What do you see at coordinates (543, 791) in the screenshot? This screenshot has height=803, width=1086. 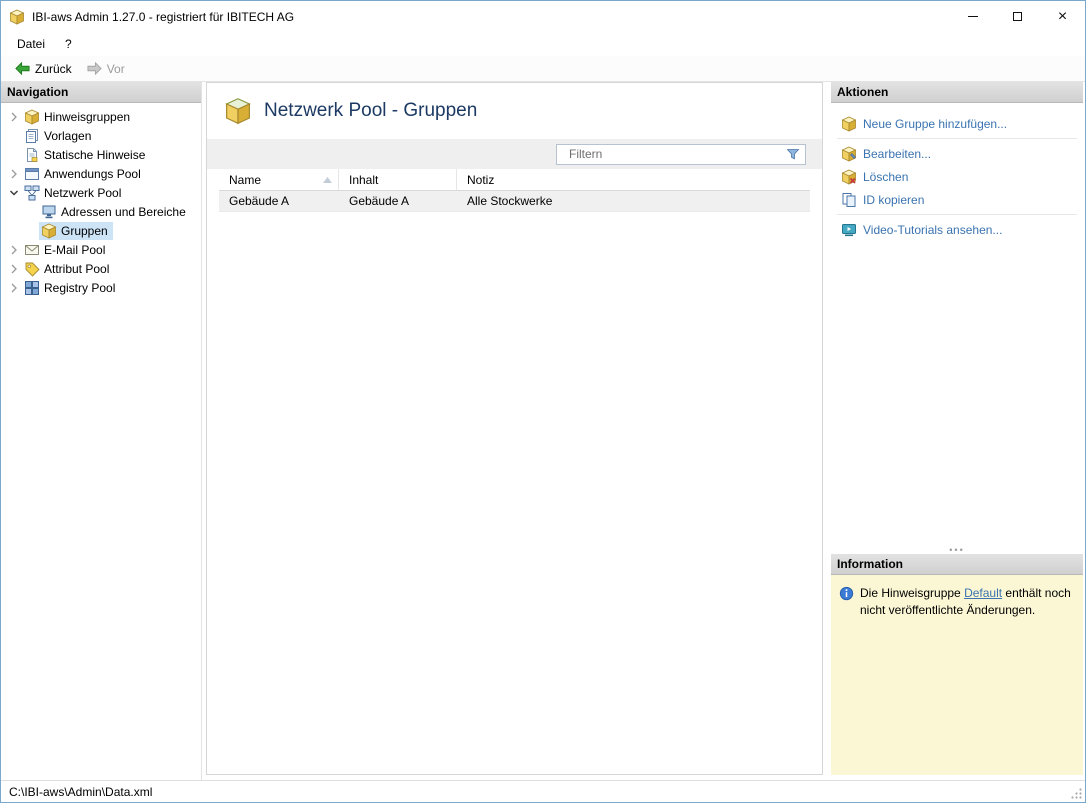 I see `status-bar: C:\IBI-aws\Admin\Data.xml` at bounding box center [543, 791].